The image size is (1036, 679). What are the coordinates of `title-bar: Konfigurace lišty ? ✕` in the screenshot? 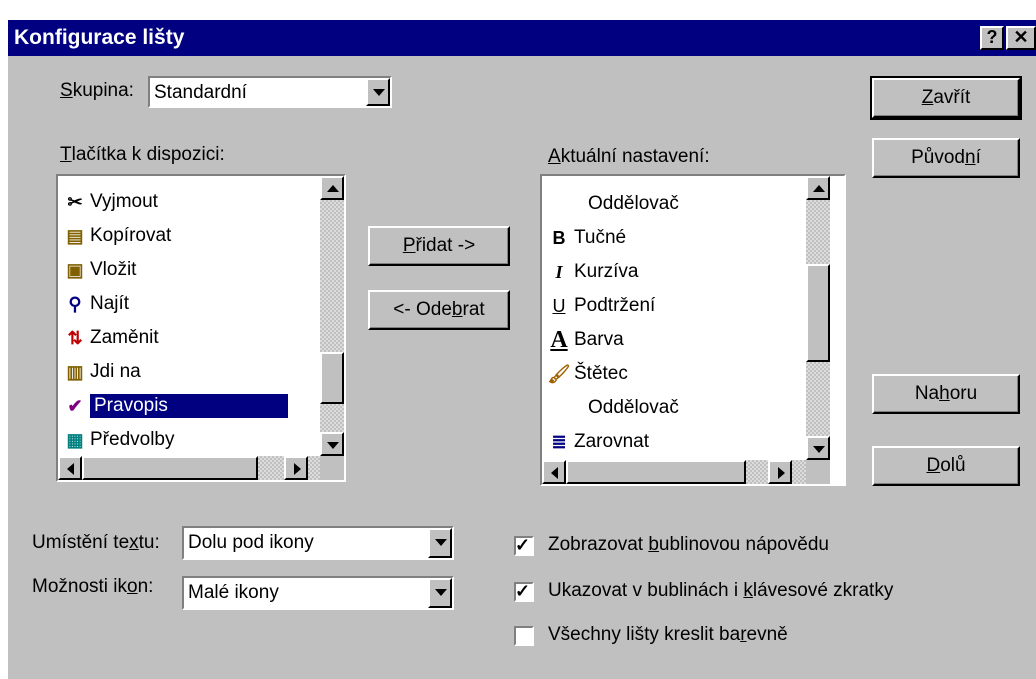 It's located at (522, 38).